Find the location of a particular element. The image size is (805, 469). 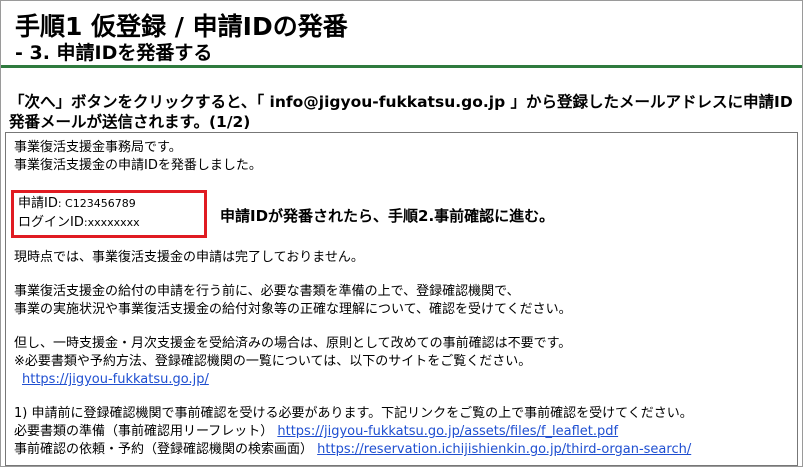

login-id-value: :xxxxxxxx is located at coordinates (111, 222).